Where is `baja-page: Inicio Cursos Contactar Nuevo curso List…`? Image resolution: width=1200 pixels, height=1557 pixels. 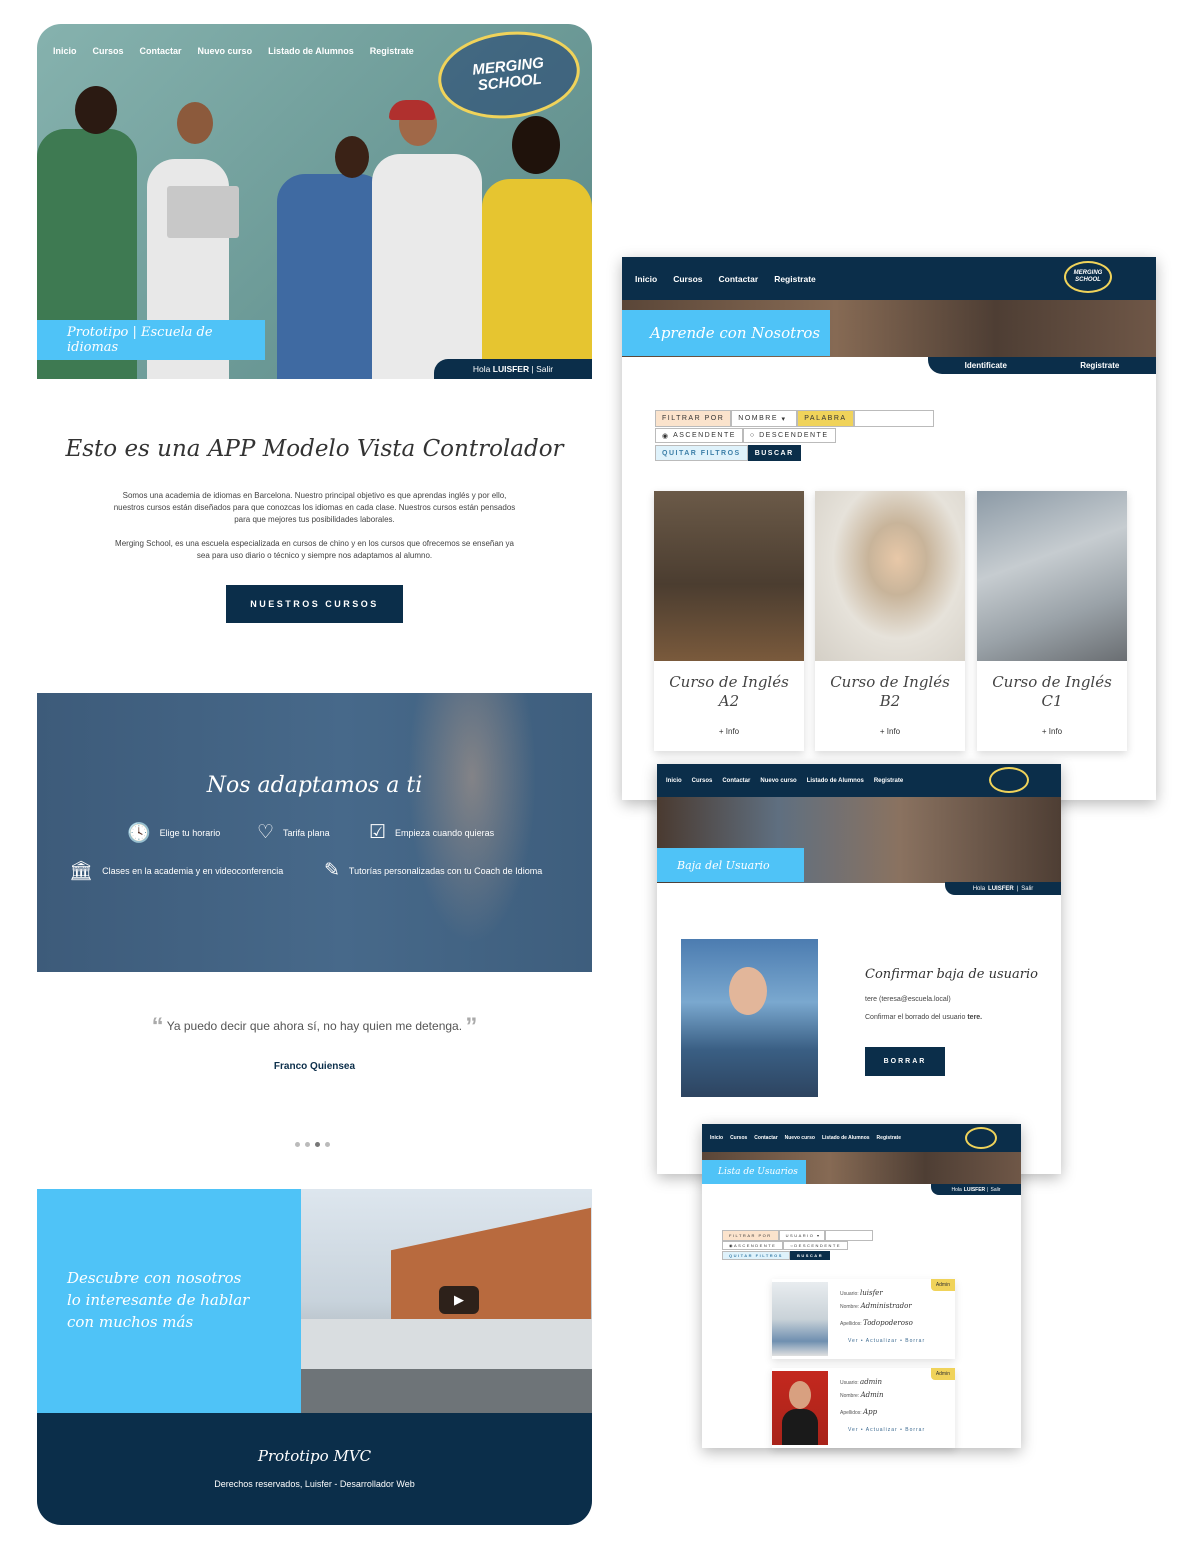 baja-page: Inicio Cursos Contactar Nuevo curso List… is located at coordinates (859, 969).